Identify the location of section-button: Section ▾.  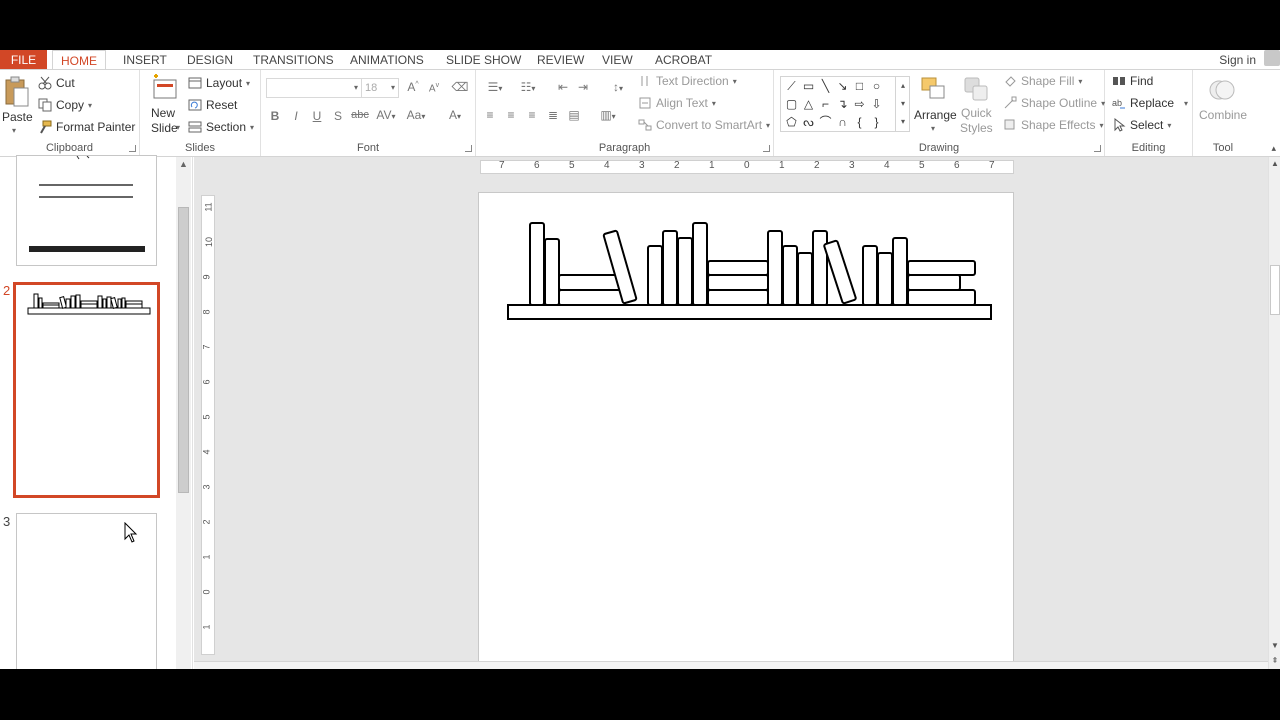
(221, 127).